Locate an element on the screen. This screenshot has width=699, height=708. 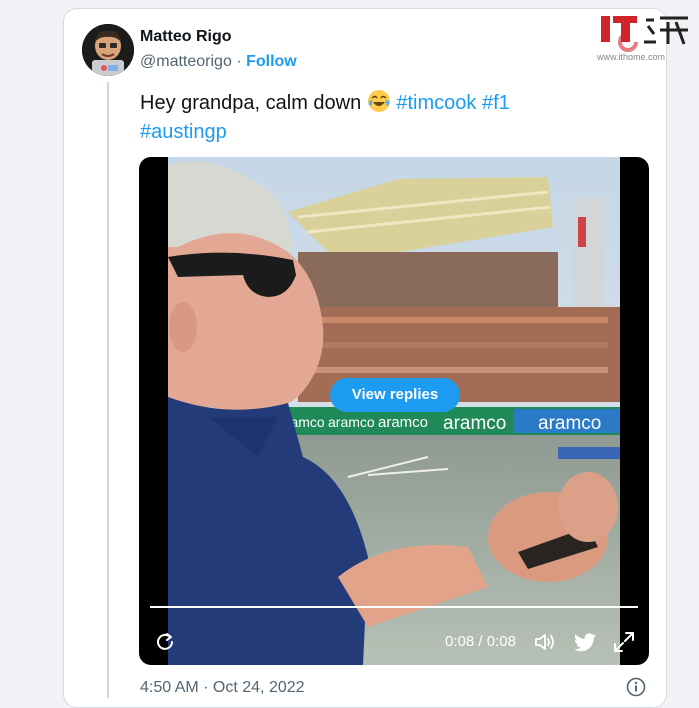
video-progress-bar is located at coordinates (394, 607).